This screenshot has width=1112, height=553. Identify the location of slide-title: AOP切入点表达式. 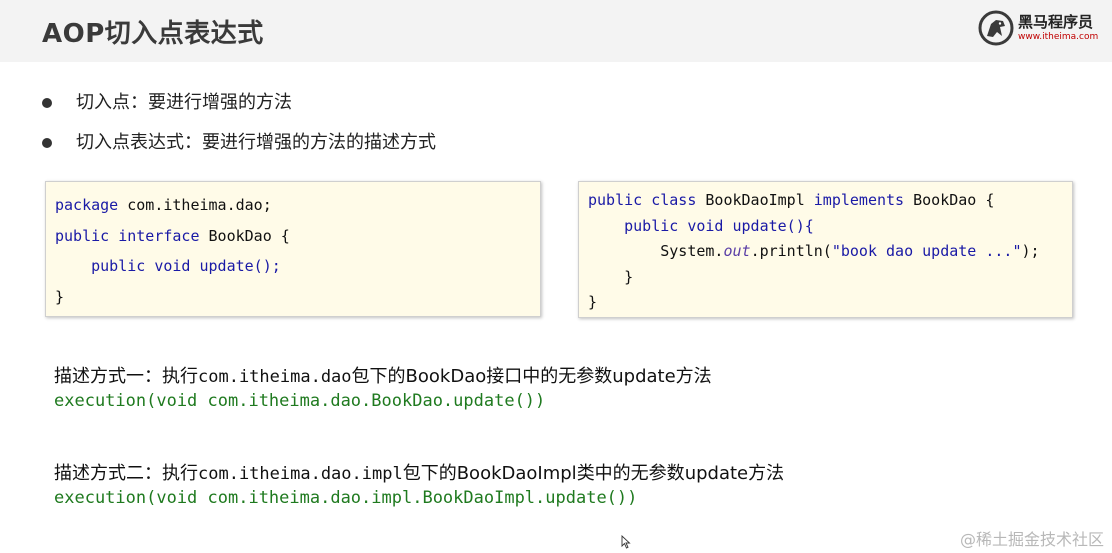
(153, 34).